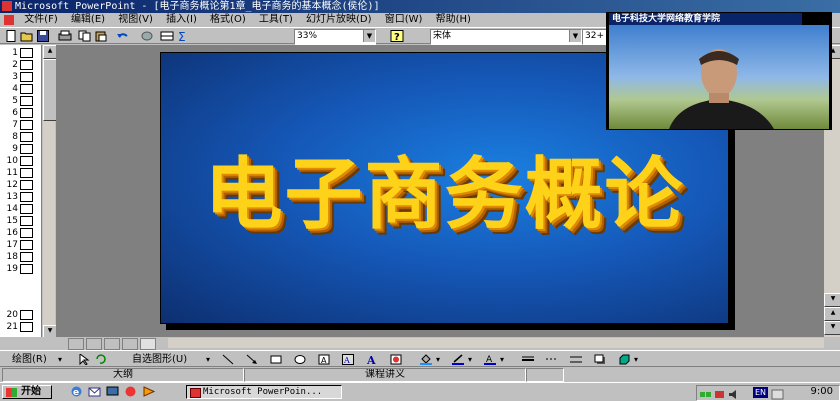 The height and width of the screenshot is (401, 840). I want to click on save-icon, so click(43, 36).